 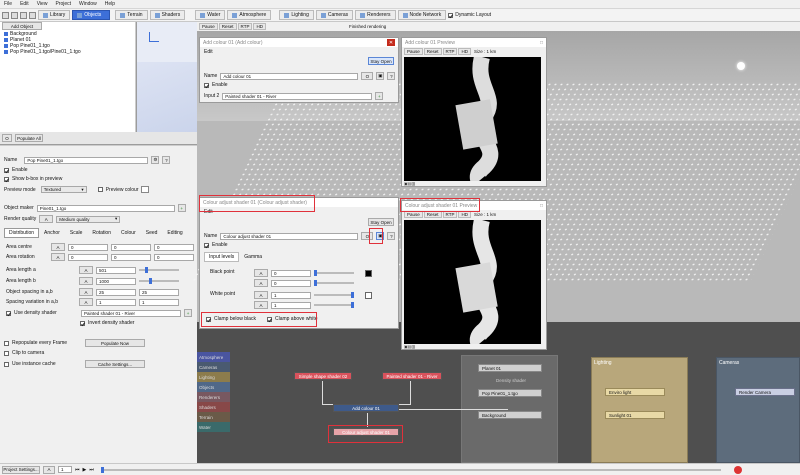 What do you see at coordinates (6, 353) in the screenshot?
I see `clip-camera-checkbox` at bounding box center [6, 353].